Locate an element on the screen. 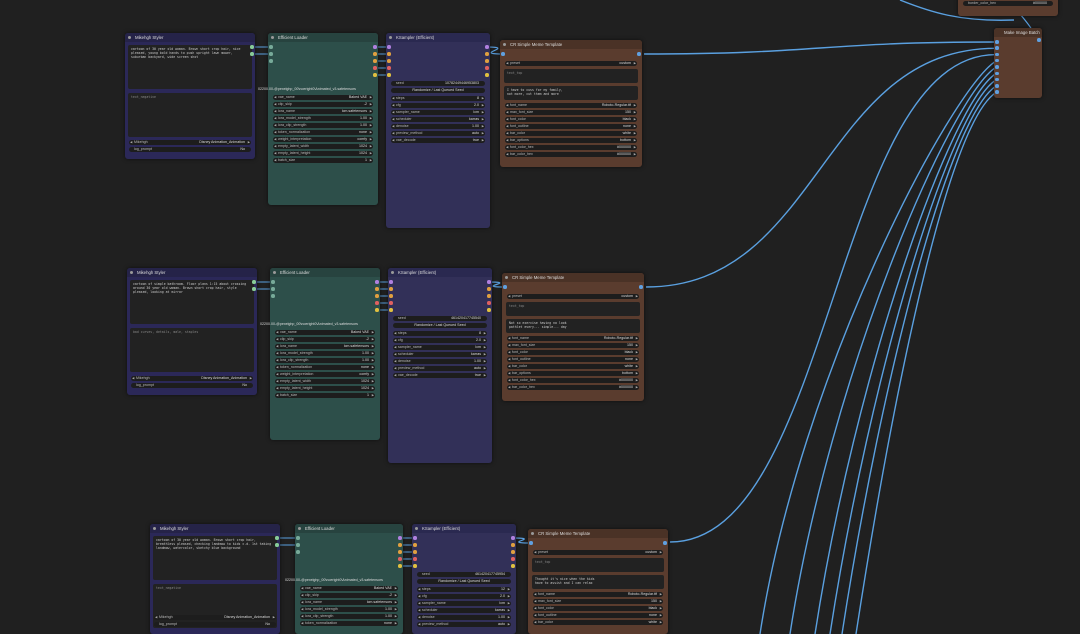 The height and width of the screenshot is (634, 1080). log-prompt-toggle: log_prompt No is located at coordinates (192, 386).